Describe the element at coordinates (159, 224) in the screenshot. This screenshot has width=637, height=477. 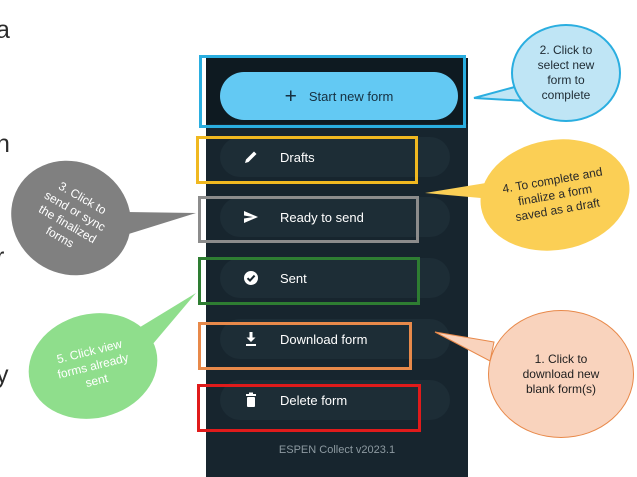
I see `callout-3-tail` at that location.